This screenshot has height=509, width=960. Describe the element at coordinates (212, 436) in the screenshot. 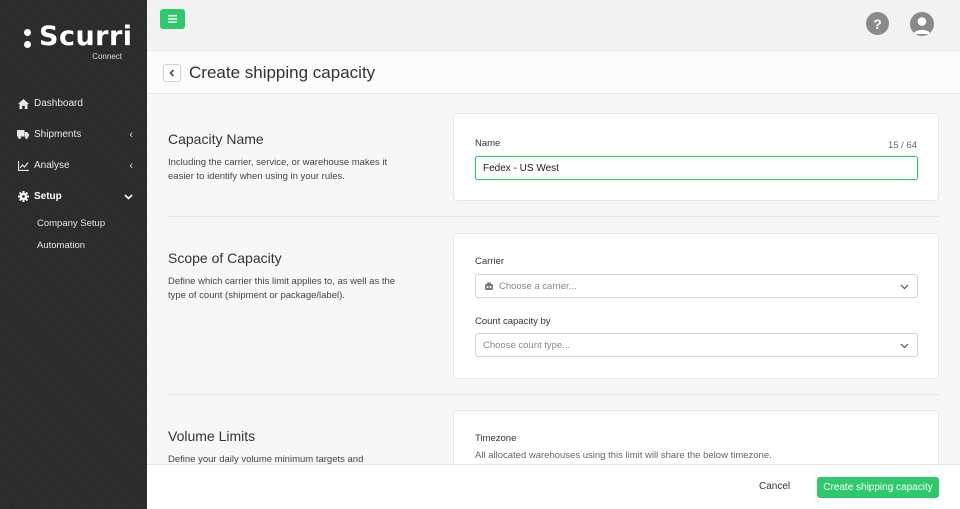

I see `section-title: Volume Limits` at that location.